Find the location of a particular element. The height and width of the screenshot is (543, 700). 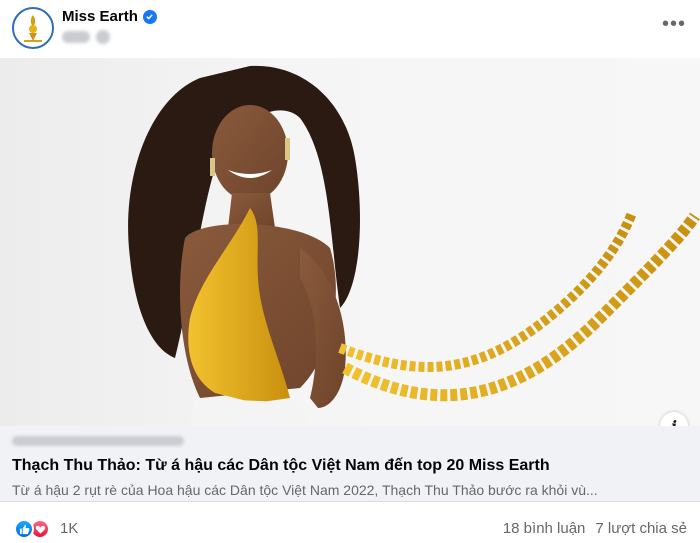

page-name-label: Miss Earth is located at coordinates (100, 16).